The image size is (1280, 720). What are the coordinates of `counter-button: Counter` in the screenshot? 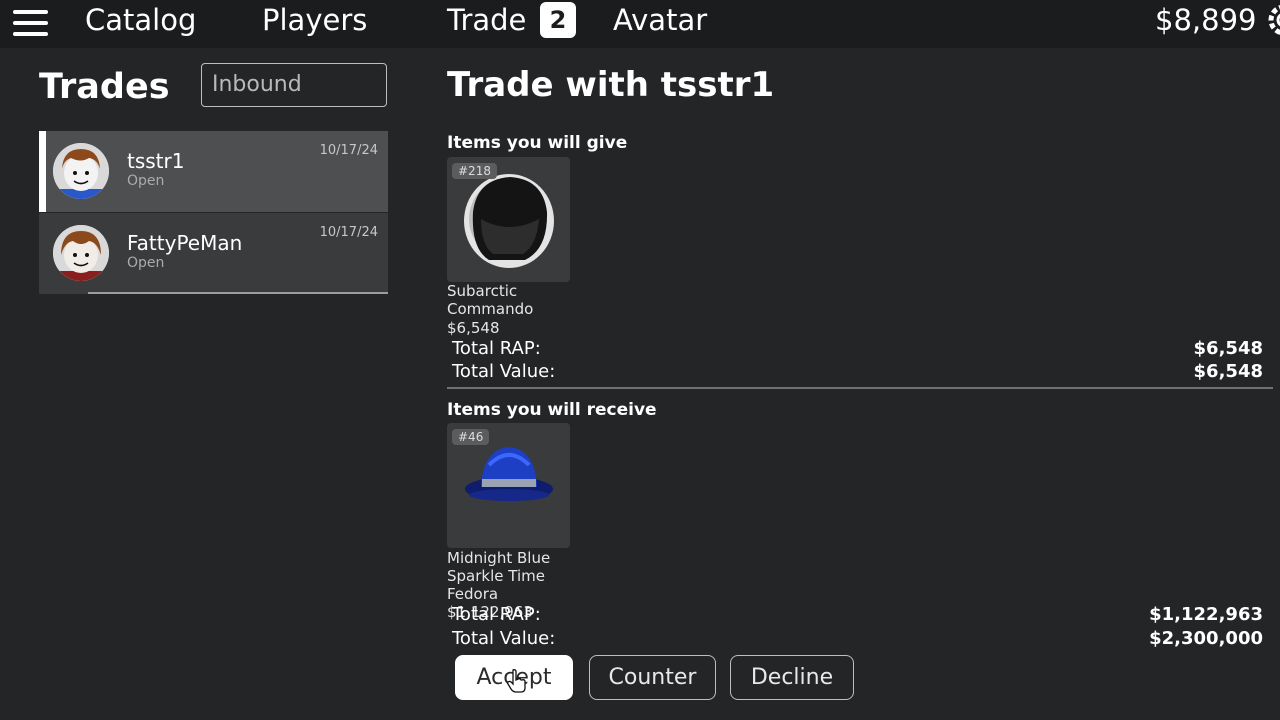 It's located at (652, 677).